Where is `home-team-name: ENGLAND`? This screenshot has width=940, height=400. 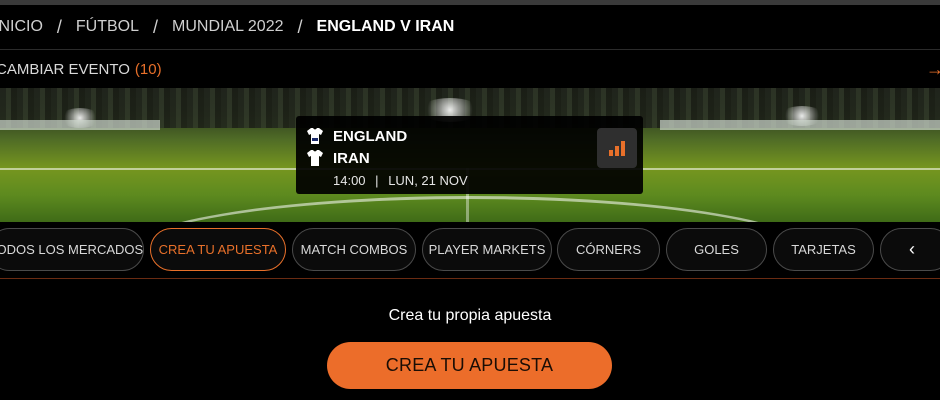
home-team-name: ENGLAND is located at coordinates (370, 136).